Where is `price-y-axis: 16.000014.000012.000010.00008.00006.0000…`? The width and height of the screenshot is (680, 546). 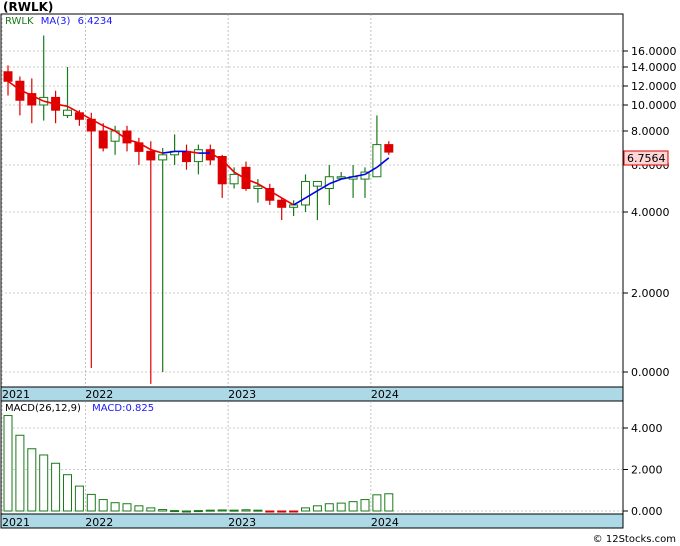 price-y-axis: 16.000014.000012.000010.00008.00006.0000… is located at coordinates (650, 212).